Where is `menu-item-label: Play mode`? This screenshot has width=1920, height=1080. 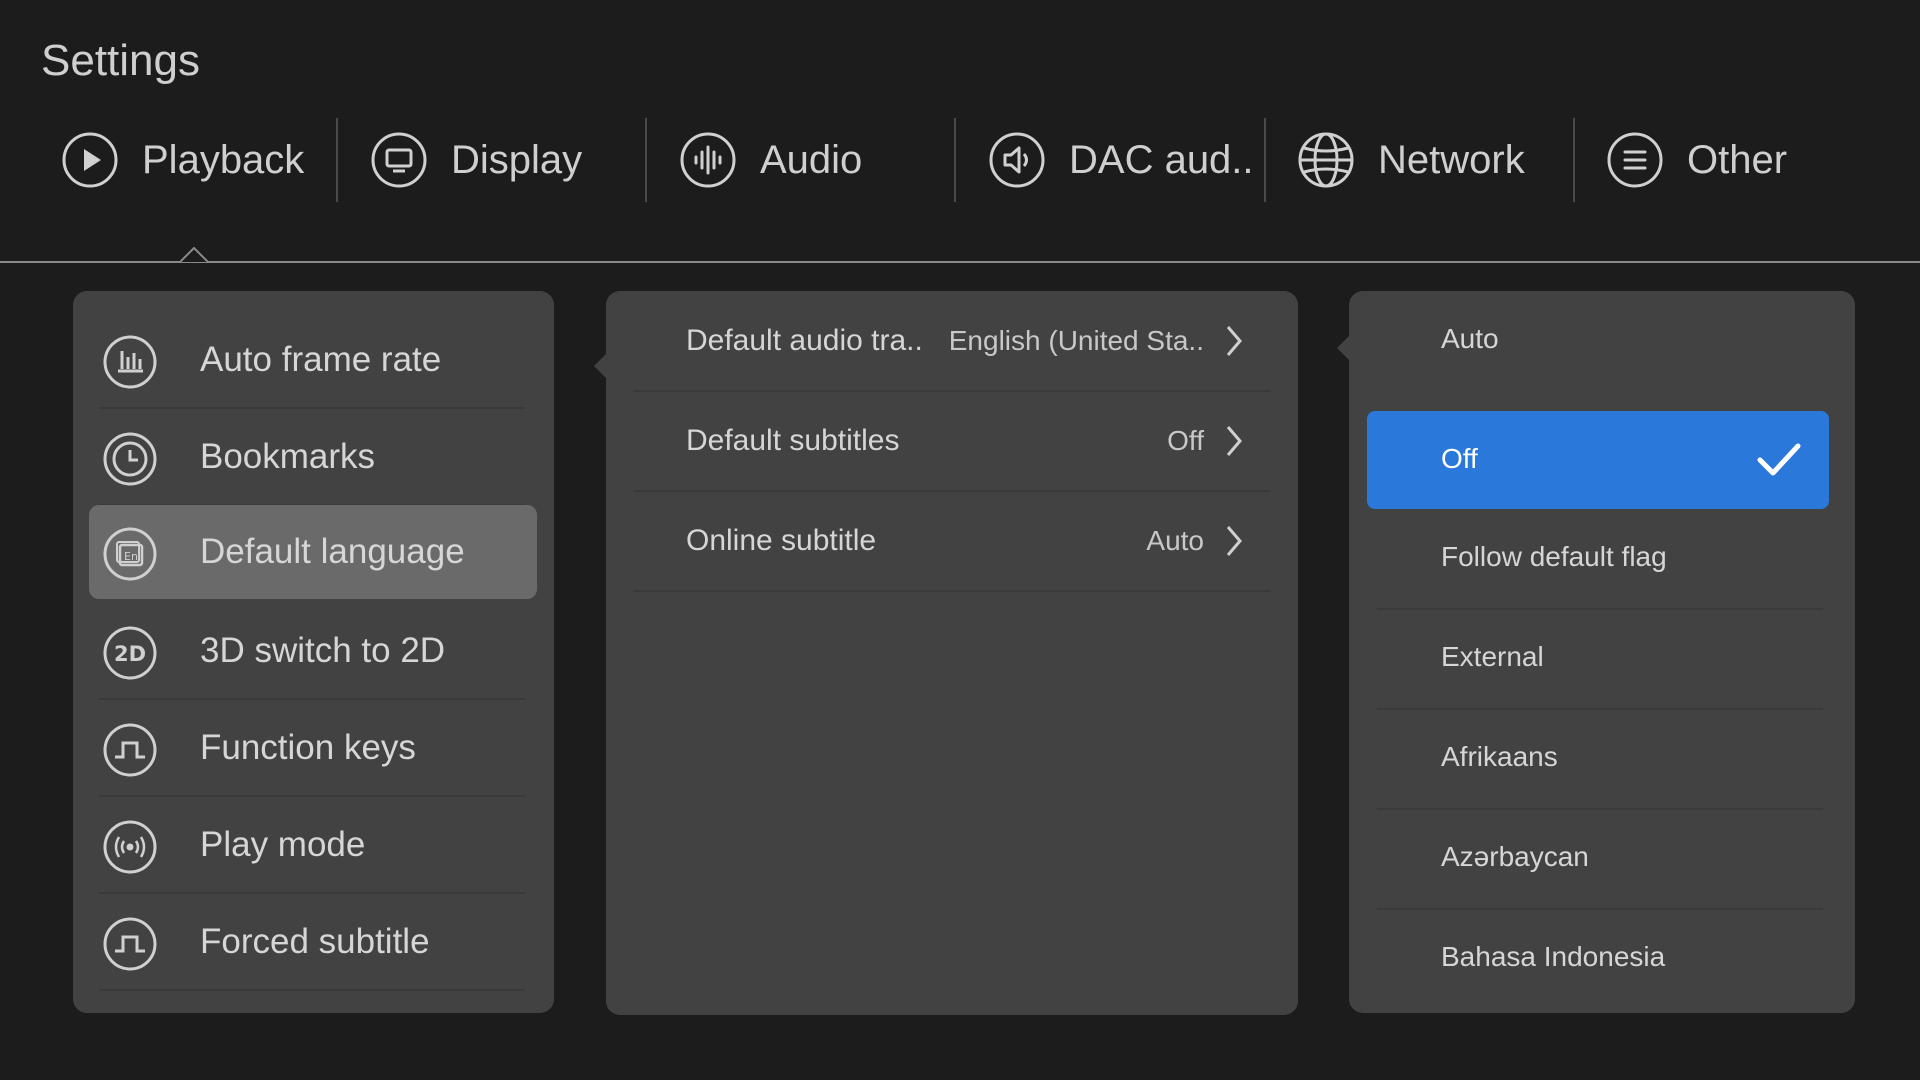 menu-item-label: Play mode is located at coordinates (283, 844).